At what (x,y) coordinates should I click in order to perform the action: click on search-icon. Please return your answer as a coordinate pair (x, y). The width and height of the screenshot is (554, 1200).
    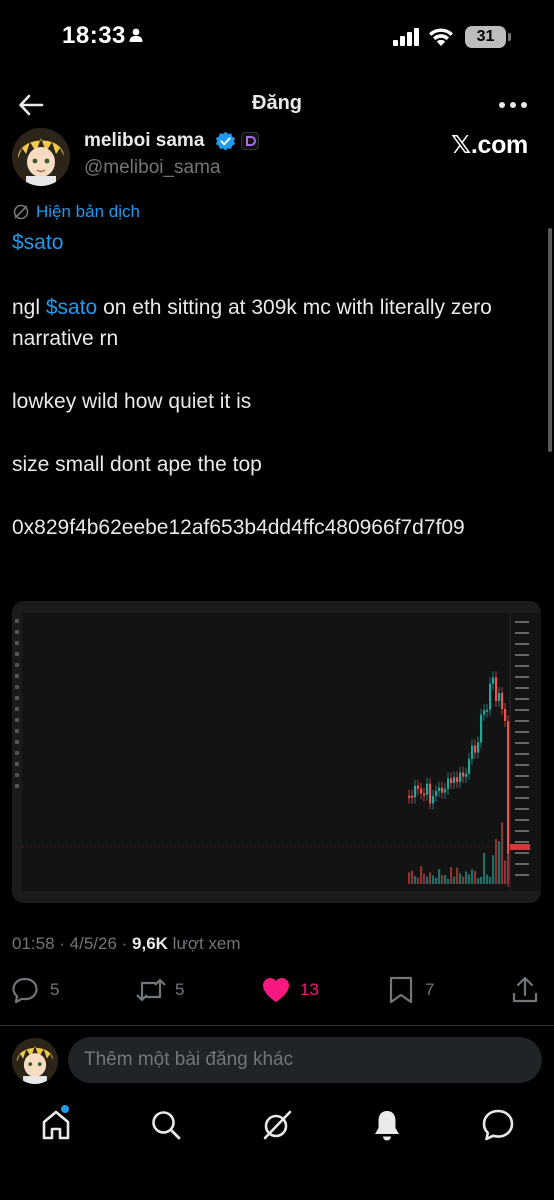
    Looking at the image, I should click on (166, 1125).